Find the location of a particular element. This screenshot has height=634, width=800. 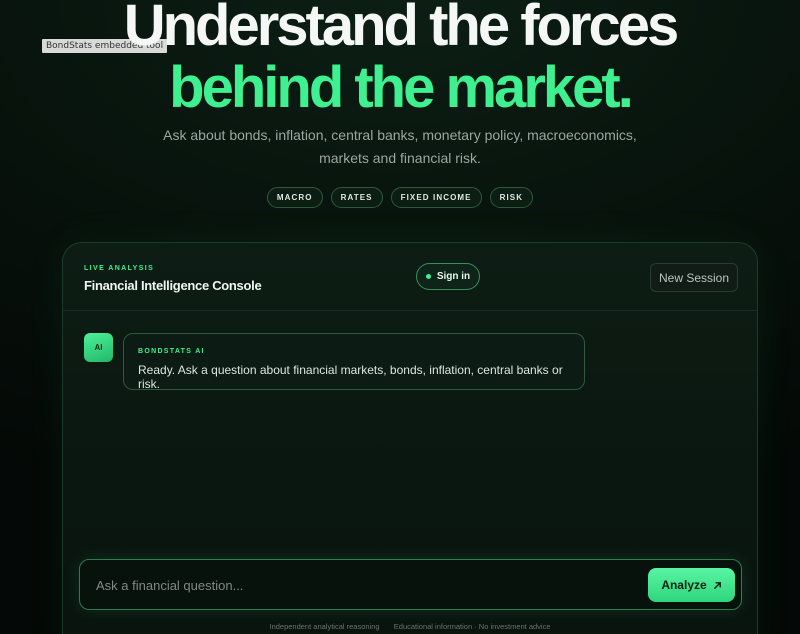

ai-avatar: AI is located at coordinates (98, 347).